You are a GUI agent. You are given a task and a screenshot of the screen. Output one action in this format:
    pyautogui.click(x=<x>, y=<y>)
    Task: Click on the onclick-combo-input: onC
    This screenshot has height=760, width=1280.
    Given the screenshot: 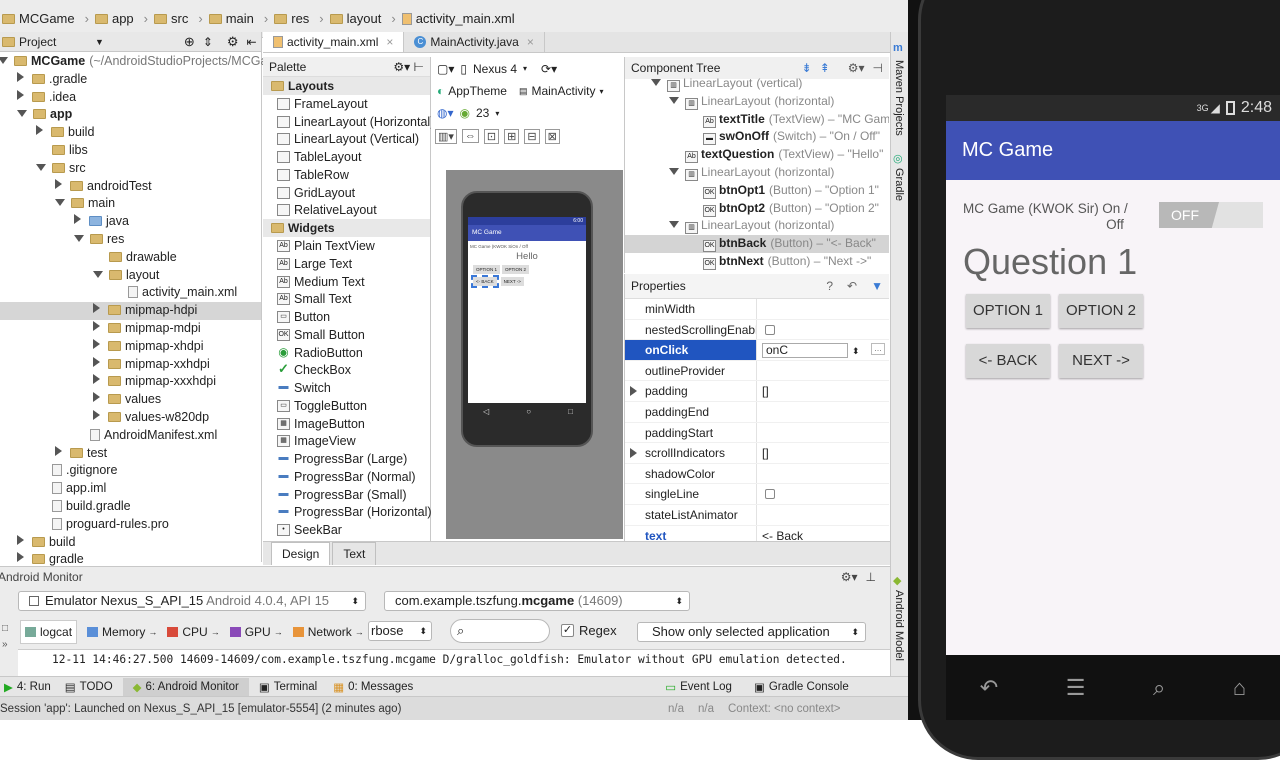 What is the action you would take?
    pyautogui.click(x=805, y=351)
    